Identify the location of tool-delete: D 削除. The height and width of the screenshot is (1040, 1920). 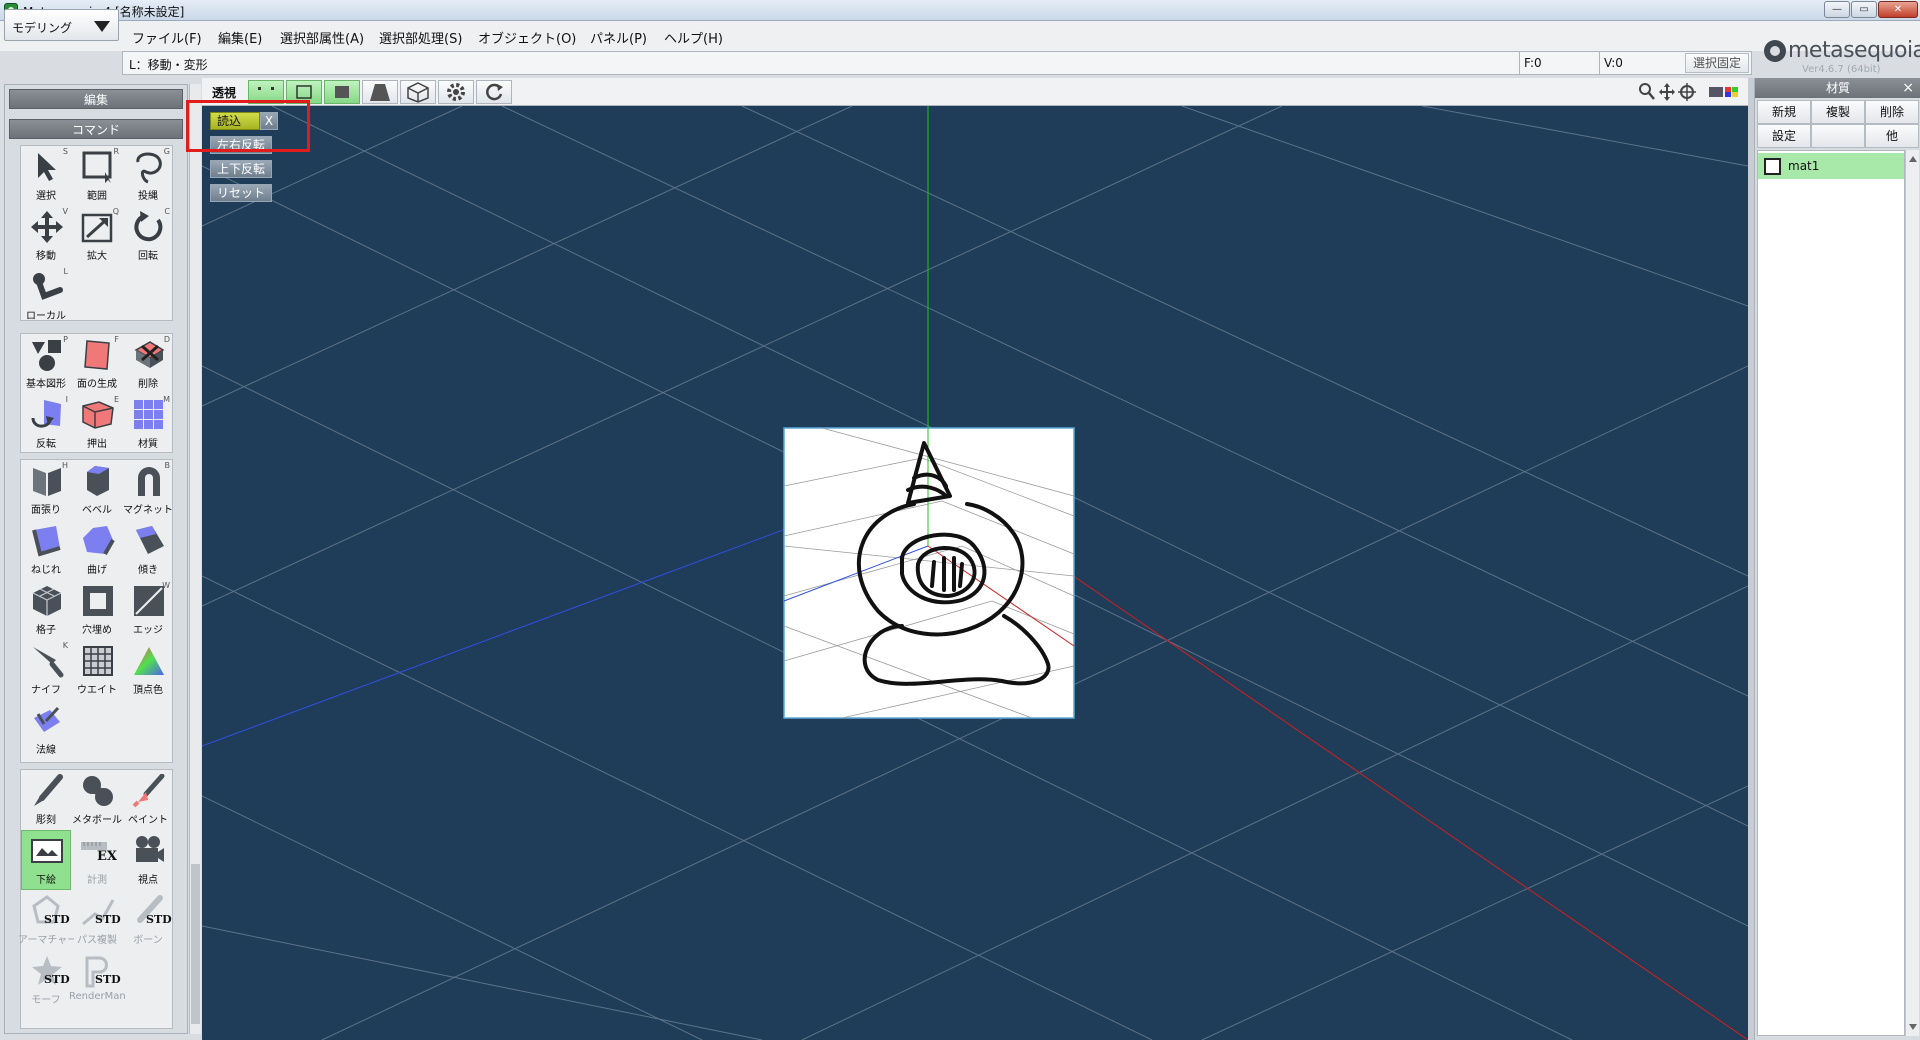
(148, 364).